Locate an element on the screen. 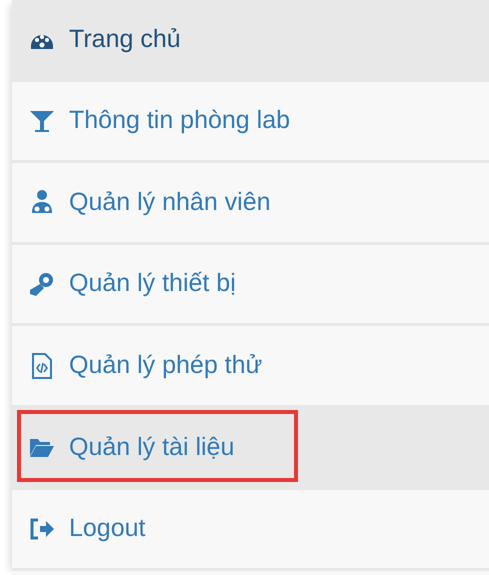 This screenshot has height=575, width=489. code-file-icon is located at coordinates (42, 365).